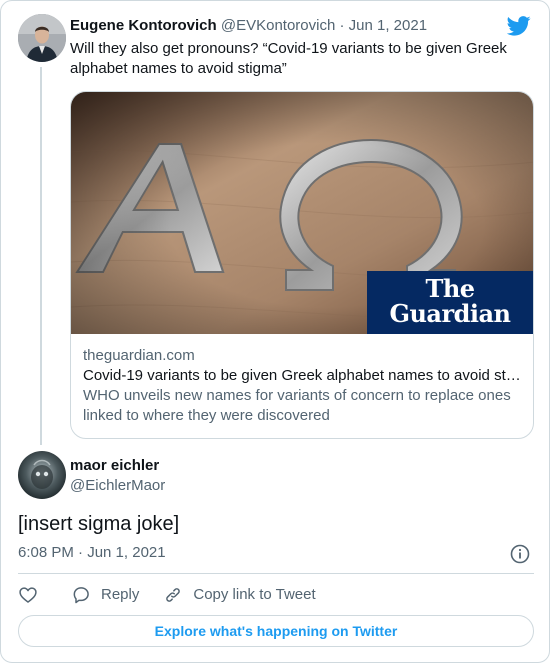 The width and height of the screenshot is (550, 663). What do you see at coordinates (450, 302) in the screenshot?
I see `guardian-logo: The Guardian` at bounding box center [450, 302].